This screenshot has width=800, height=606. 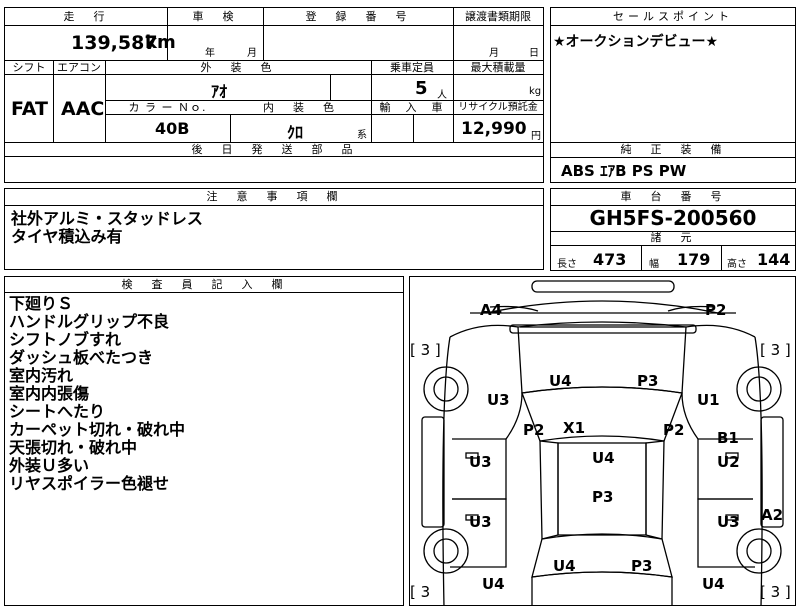 I want to click on specs-label: 諸 元, so click(x=673, y=237).